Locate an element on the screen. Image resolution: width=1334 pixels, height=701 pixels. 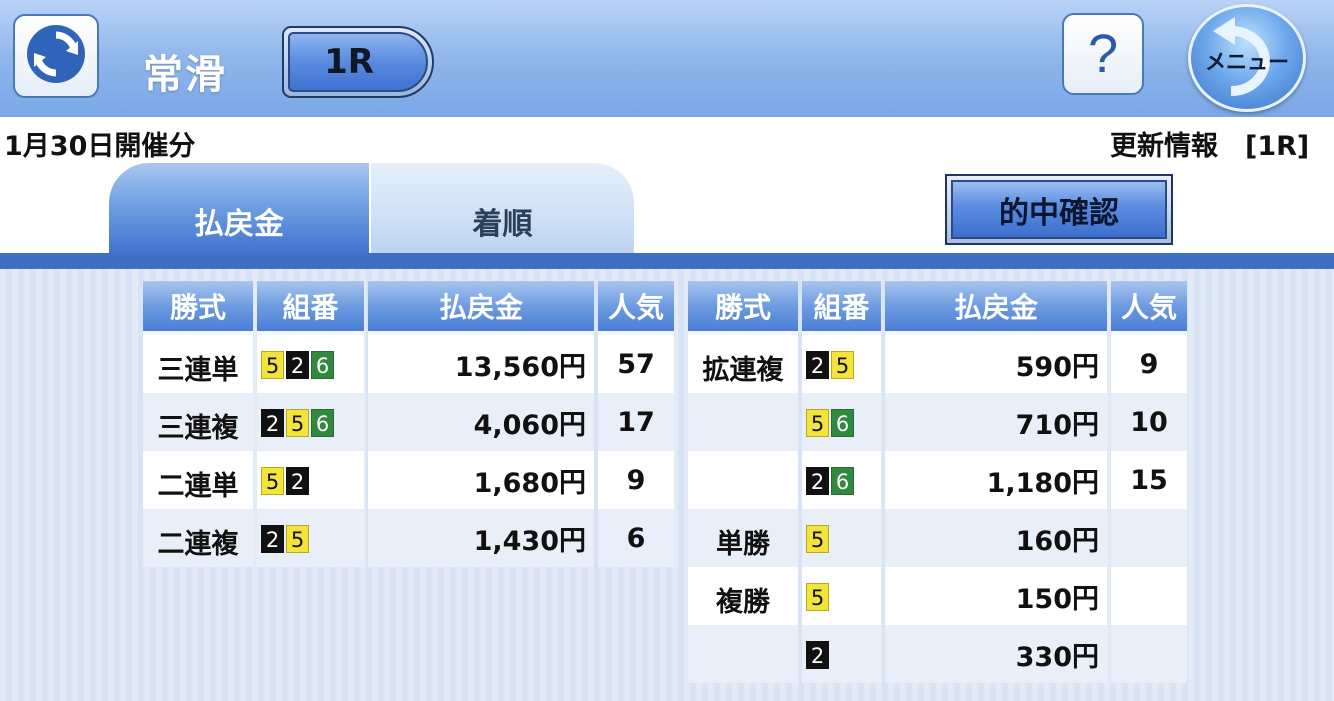
table-row: 三連単 5 2 6 13,560円 57 is located at coordinates (408, 364).